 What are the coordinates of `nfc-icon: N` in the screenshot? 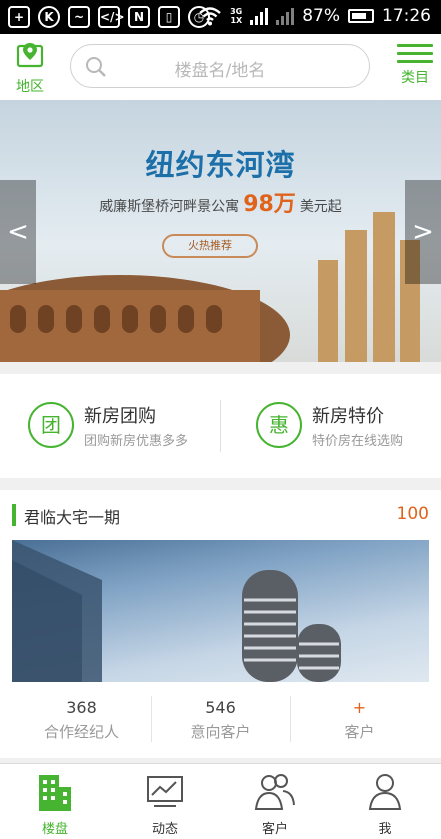 It's located at (139, 17).